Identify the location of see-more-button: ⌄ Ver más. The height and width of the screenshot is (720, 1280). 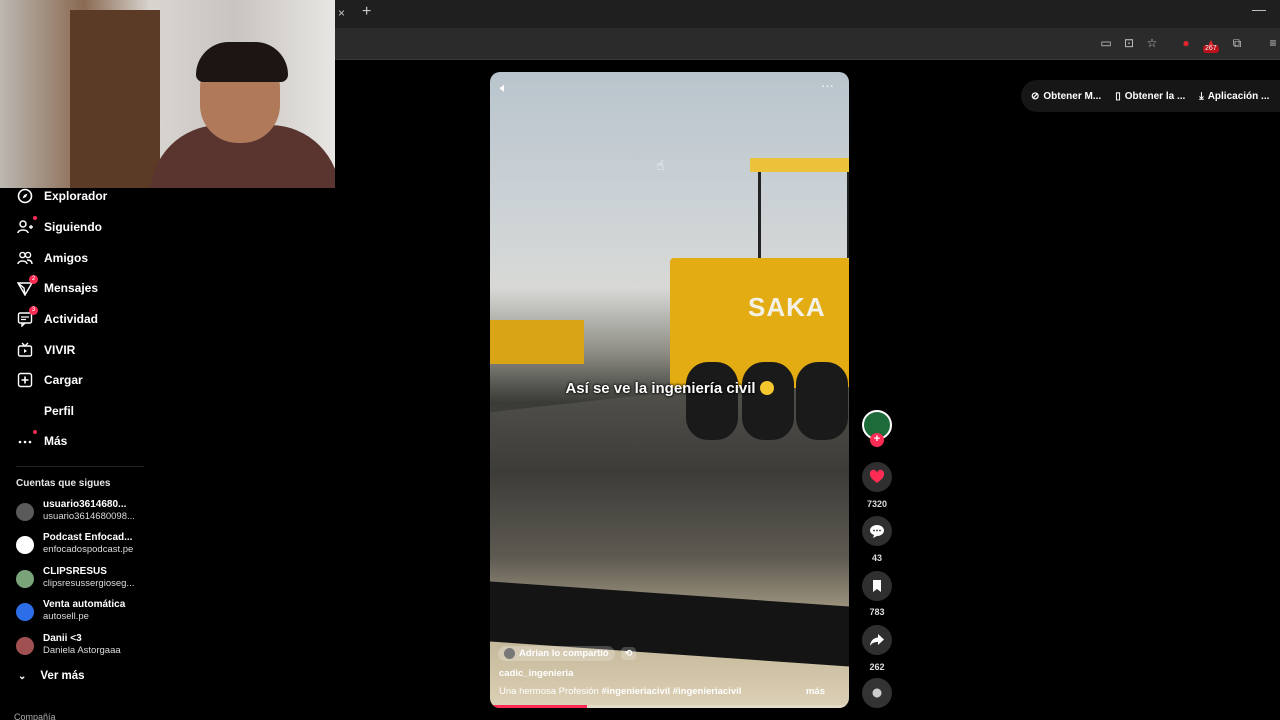
(51, 676).